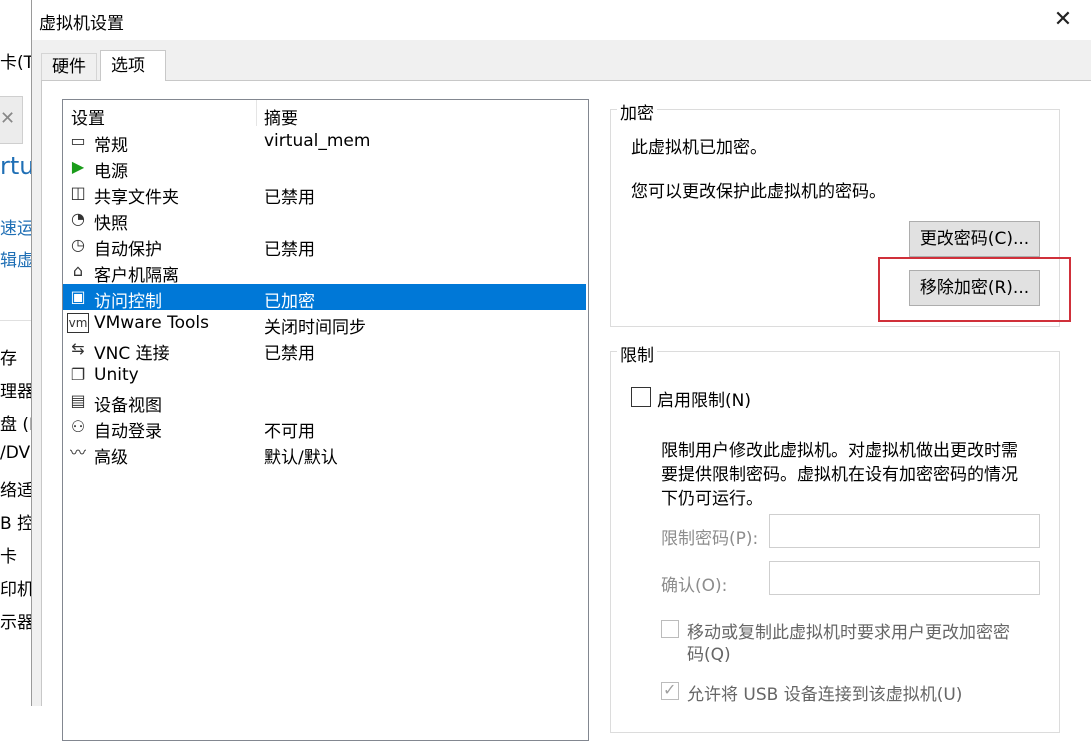  I want to click on bg-divider, so click(16, 320).